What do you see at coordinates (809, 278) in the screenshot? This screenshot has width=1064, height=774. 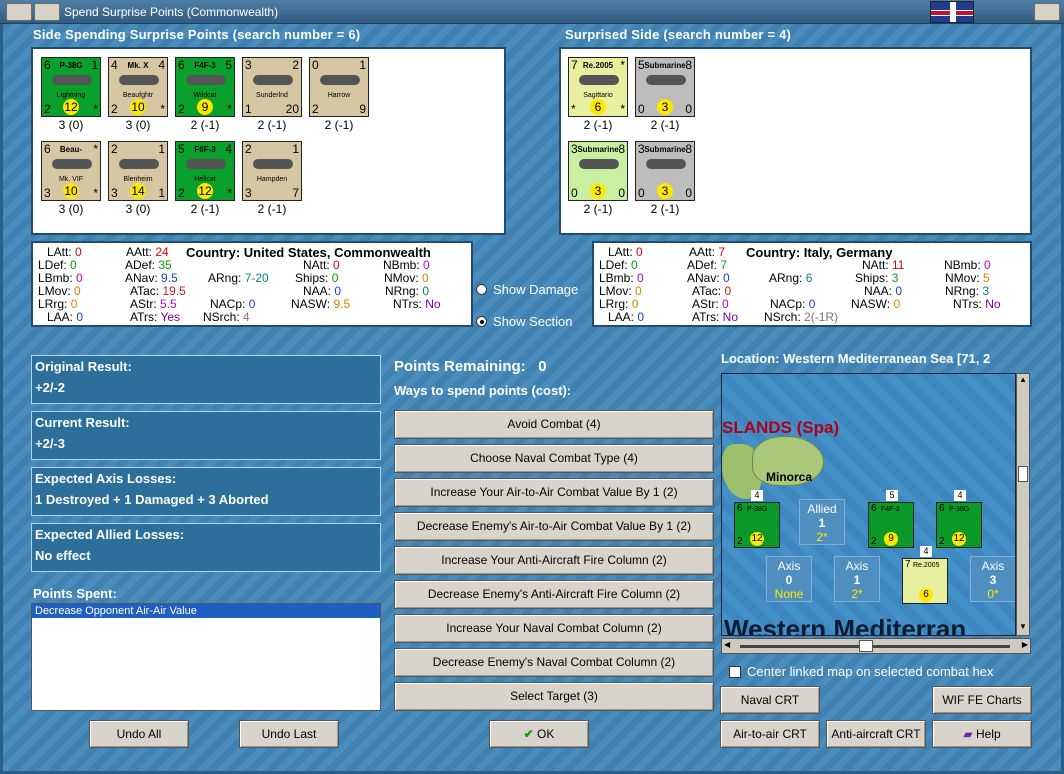 I see `arng-value: 6` at bounding box center [809, 278].